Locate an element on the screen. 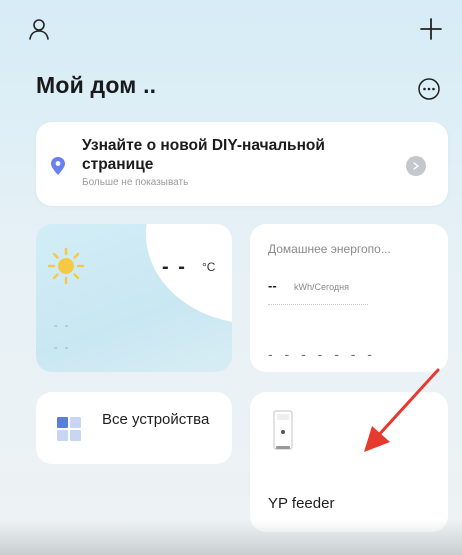 The width and height of the screenshot is (462, 555). banner-dismiss-link: Больше не показывать is located at coordinates (135, 182).